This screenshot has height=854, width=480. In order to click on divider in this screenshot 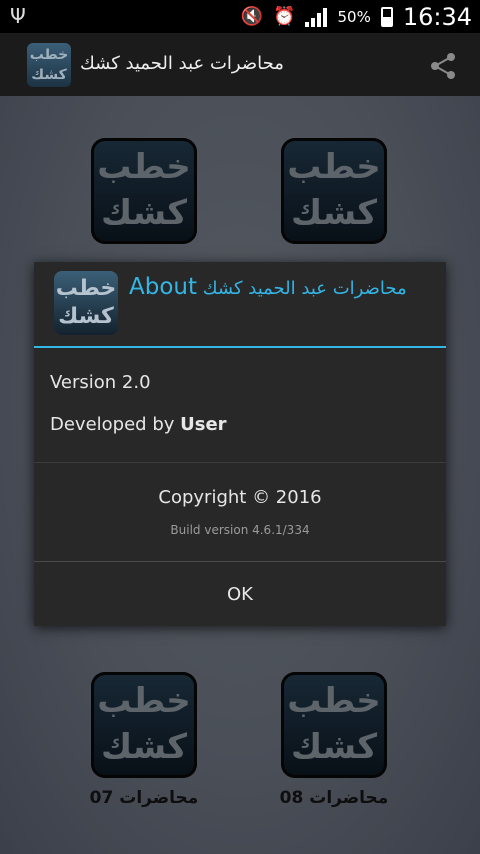, I will do `click(240, 462)`.